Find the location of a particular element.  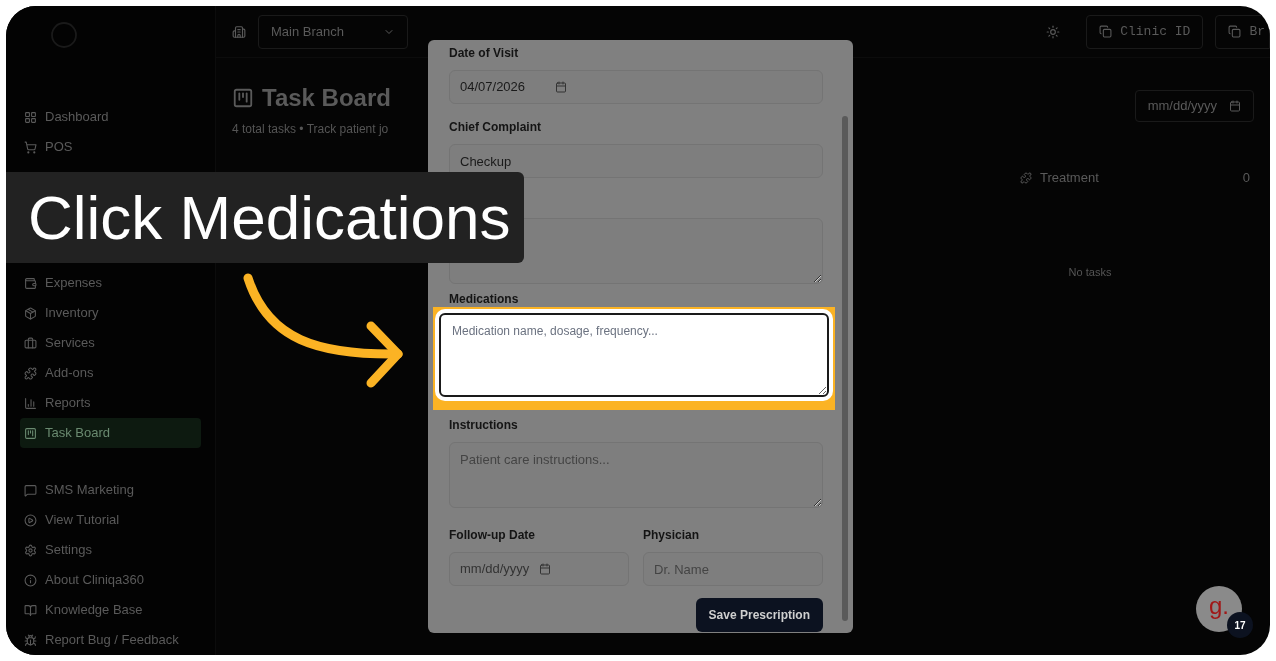

sun-icon is located at coordinates (1053, 31).